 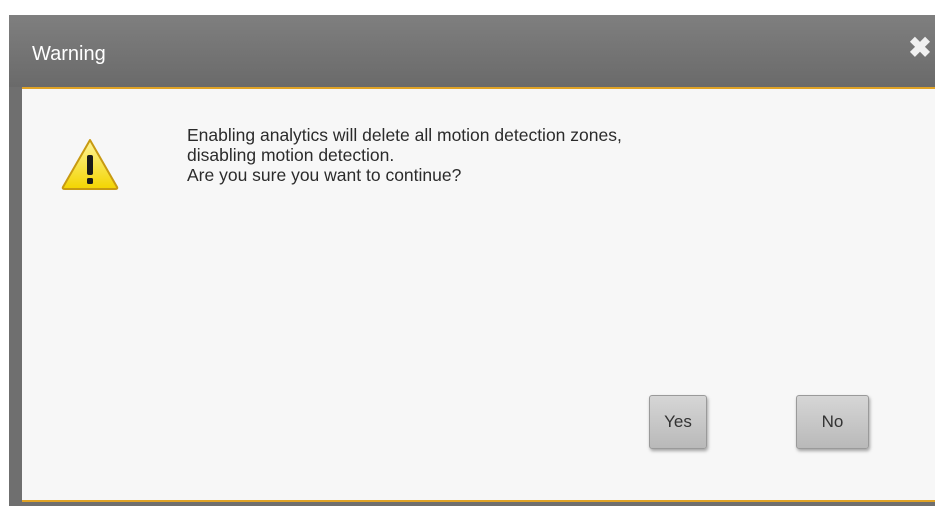 I want to click on yes-button: Yes, so click(x=678, y=422).